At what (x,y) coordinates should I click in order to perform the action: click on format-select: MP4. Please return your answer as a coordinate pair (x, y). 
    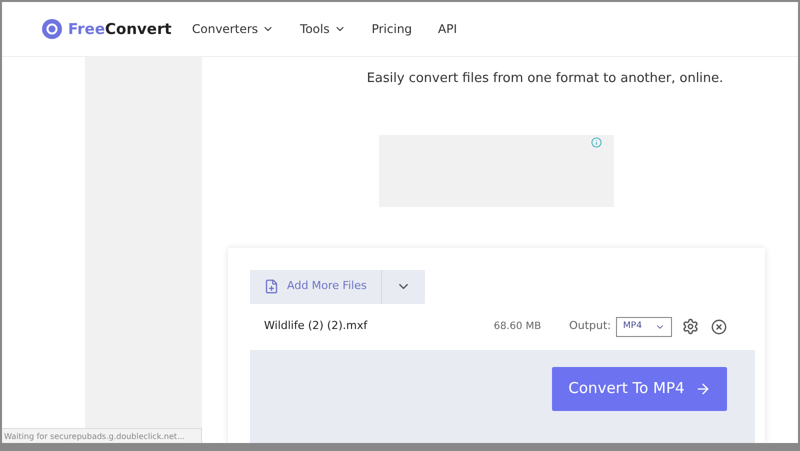
    Looking at the image, I should click on (644, 326).